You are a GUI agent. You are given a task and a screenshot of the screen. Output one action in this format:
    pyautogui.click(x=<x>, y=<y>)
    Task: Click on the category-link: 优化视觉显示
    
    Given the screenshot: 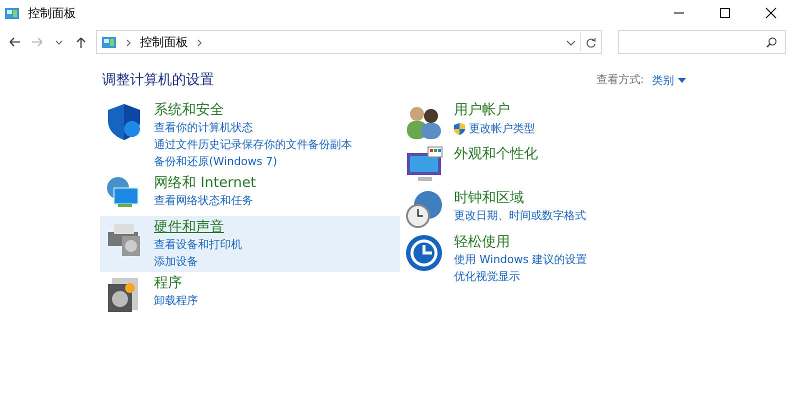 What is the action you would take?
    pyautogui.click(x=487, y=276)
    